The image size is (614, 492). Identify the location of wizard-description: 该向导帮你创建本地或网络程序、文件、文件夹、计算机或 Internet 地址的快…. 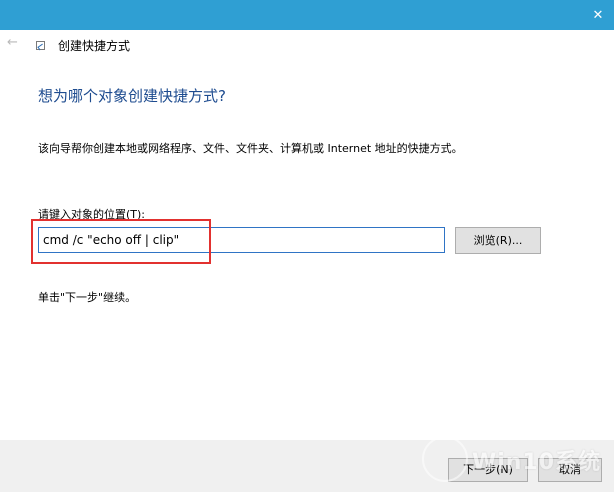
(250, 148).